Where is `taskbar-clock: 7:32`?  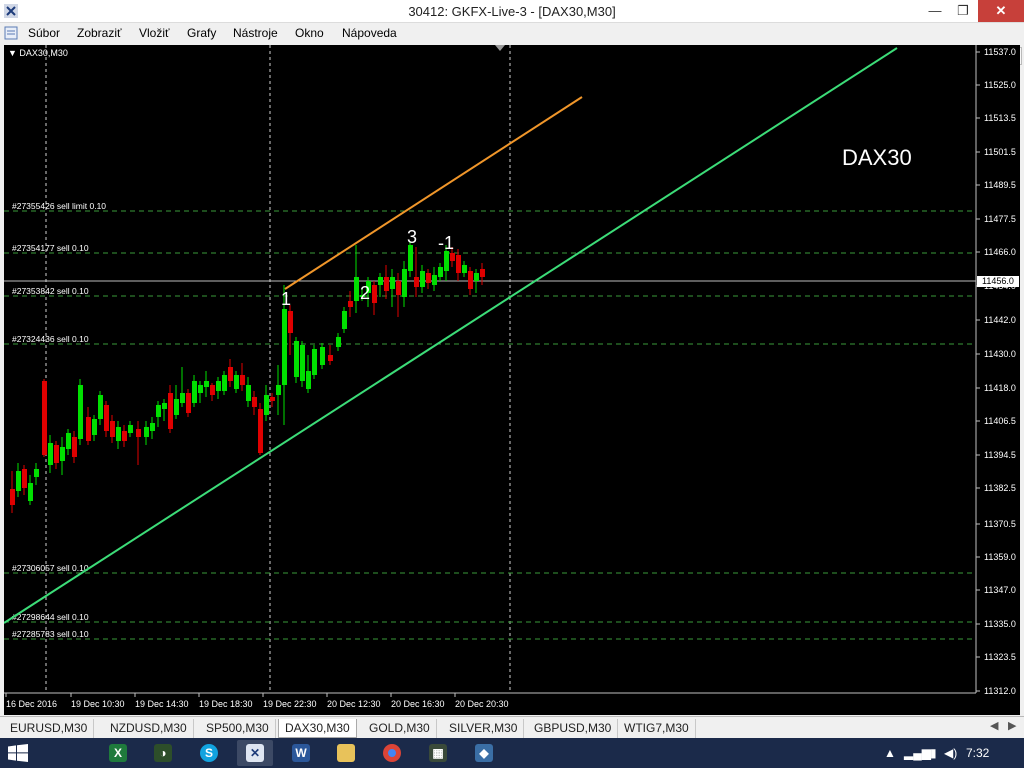
taskbar-clock: 7:32 is located at coordinates (977, 753).